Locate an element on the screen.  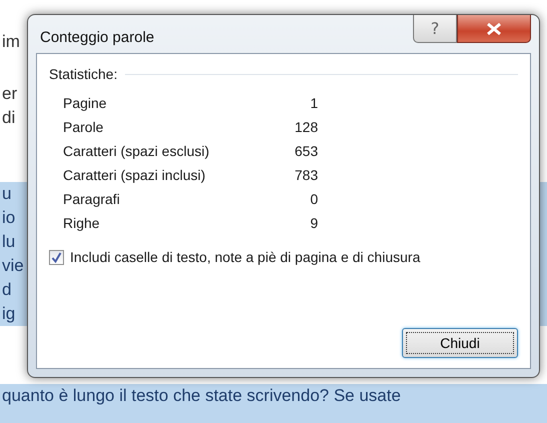
stat-label: Caratteri (spazi inclusi) is located at coordinates (134, 175).